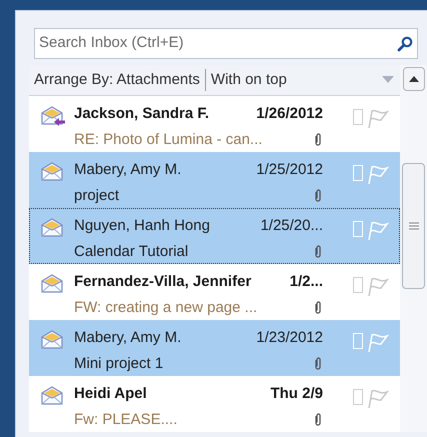  I want to click on scrollbar, so click(413, 248).